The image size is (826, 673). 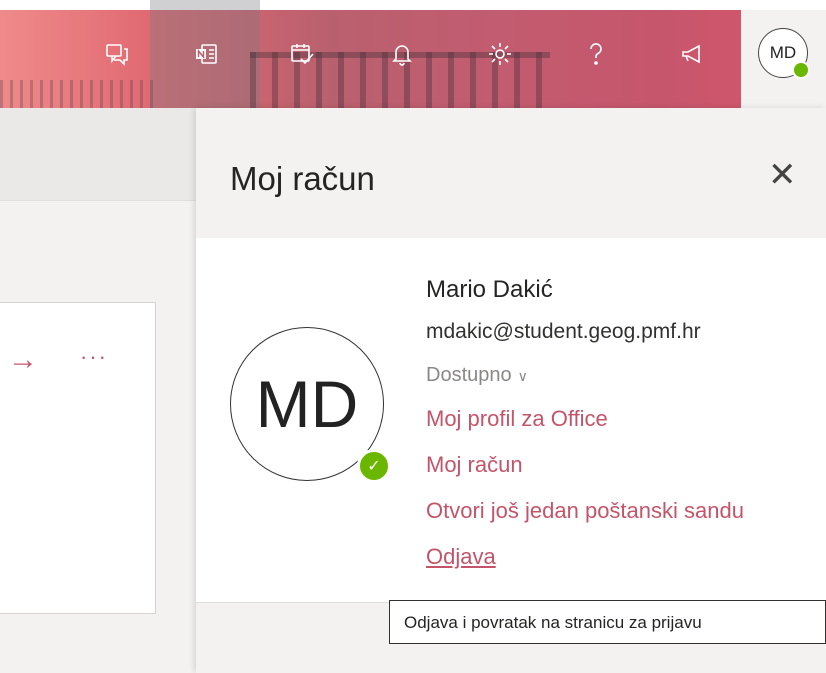 I want to click on user-email: mdakic@student.geog.pmf.hr, so click(x=563, y=331).